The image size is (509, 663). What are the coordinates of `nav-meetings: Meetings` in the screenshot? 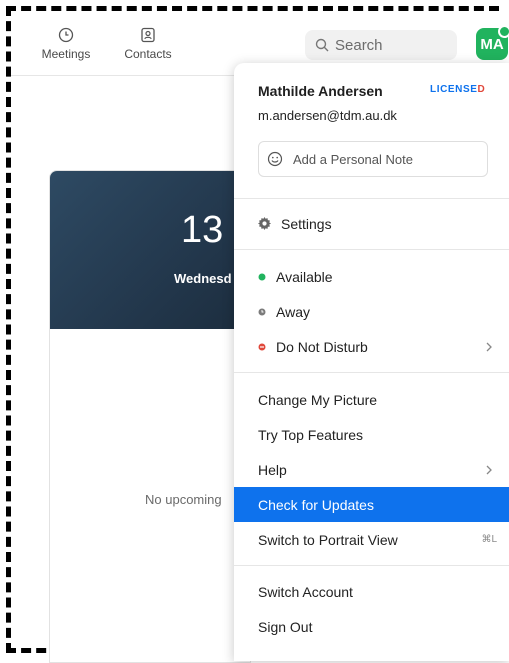 It's located at (66, 44).